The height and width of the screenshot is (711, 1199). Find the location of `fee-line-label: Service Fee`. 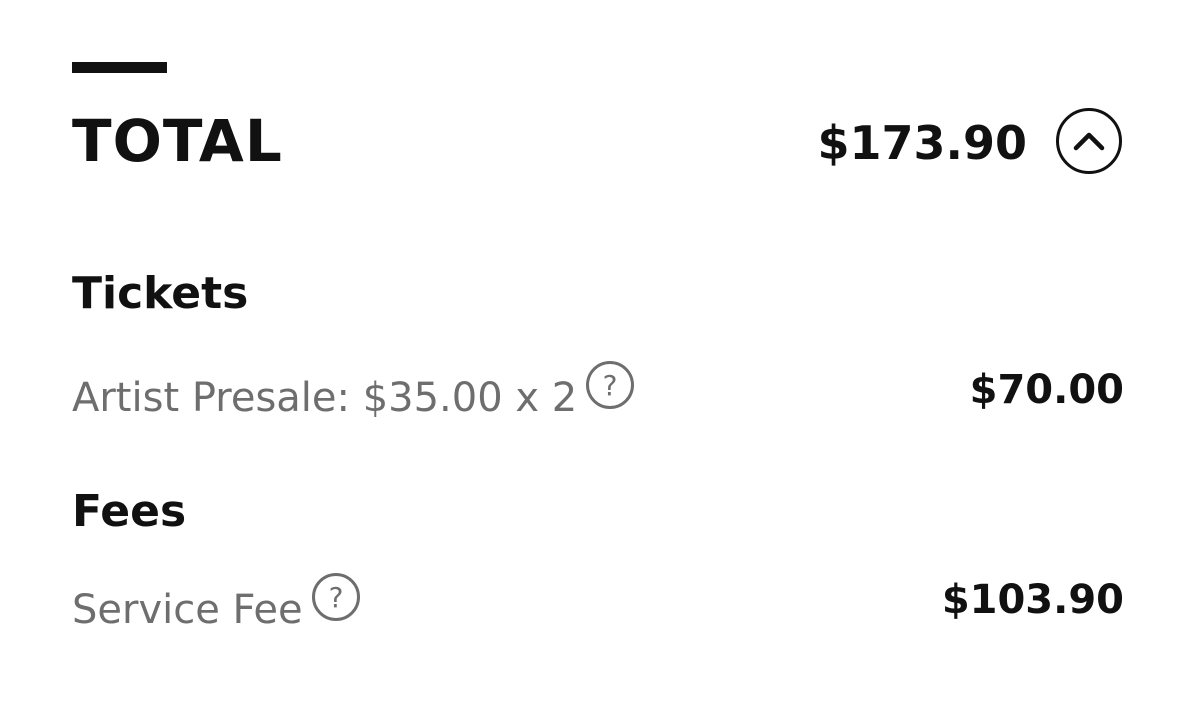

fee-line-label: Service Fee is located at coordinates (187, 610).